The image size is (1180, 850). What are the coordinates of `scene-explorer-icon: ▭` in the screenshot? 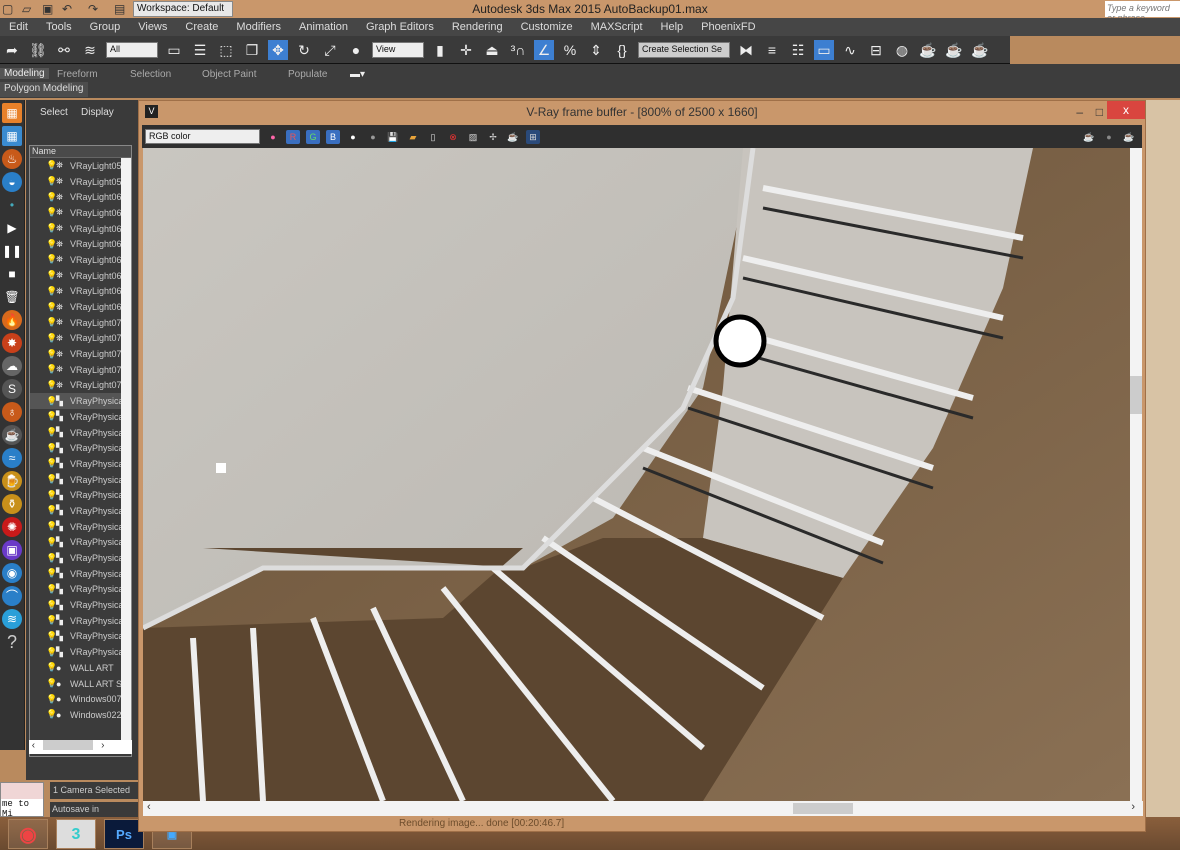 It's located at (824, 49).